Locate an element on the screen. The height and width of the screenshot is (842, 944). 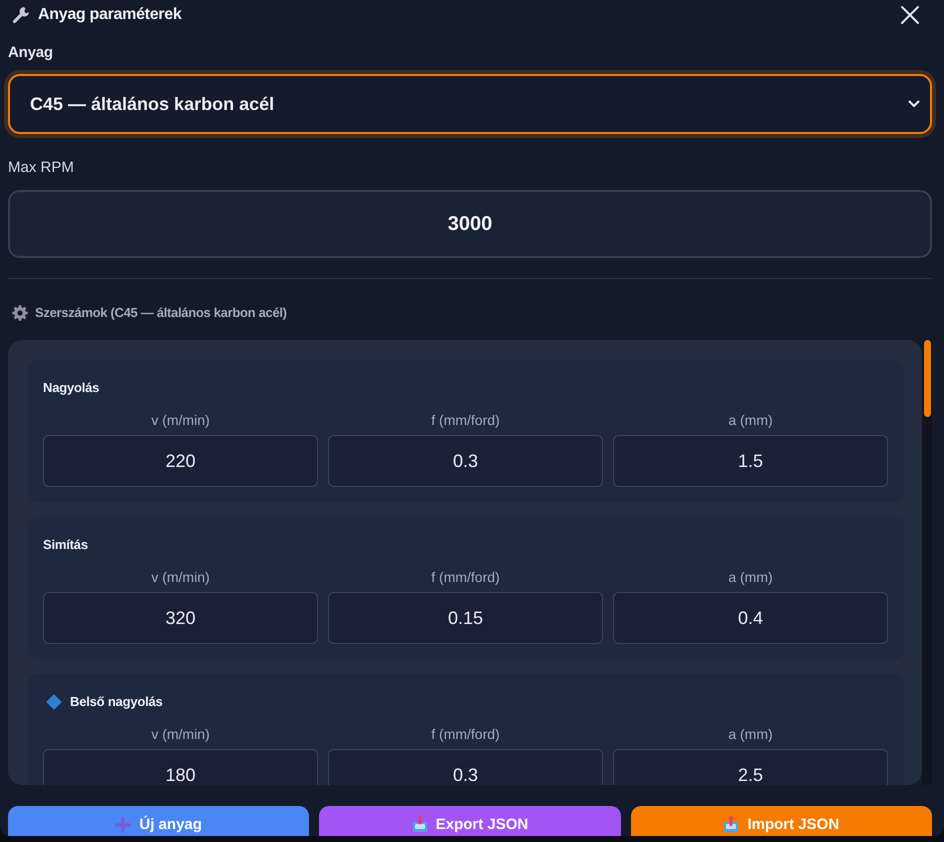
tray-up-icon is located at coordinates (731, 824).